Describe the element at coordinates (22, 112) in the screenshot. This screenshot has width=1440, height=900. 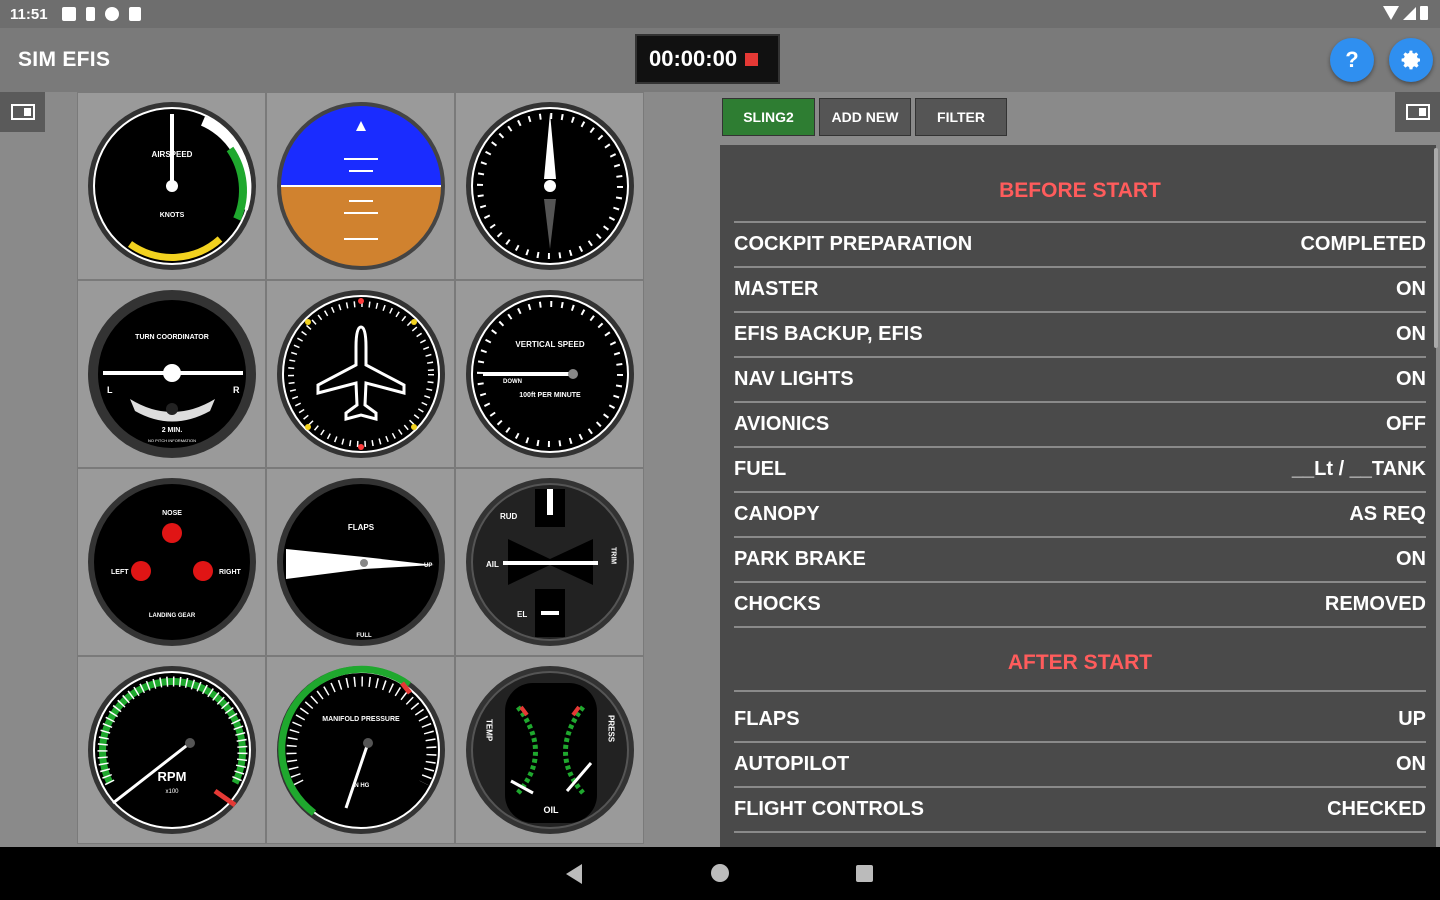
I see `left-panel-toggle` at that location.